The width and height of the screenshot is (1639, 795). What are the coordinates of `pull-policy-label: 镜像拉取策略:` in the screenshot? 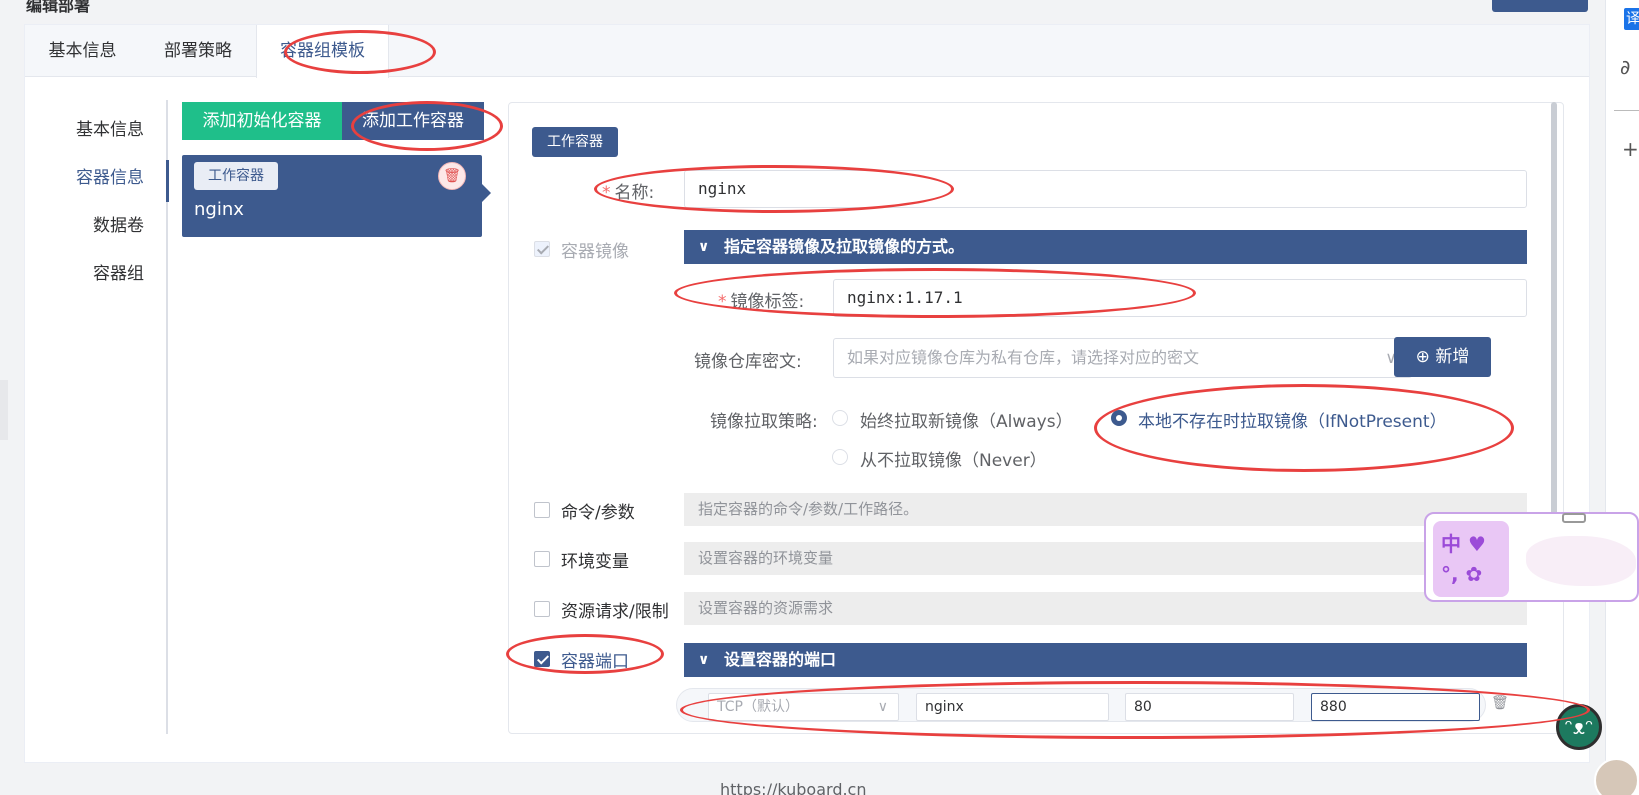 It's located at (764, 422).